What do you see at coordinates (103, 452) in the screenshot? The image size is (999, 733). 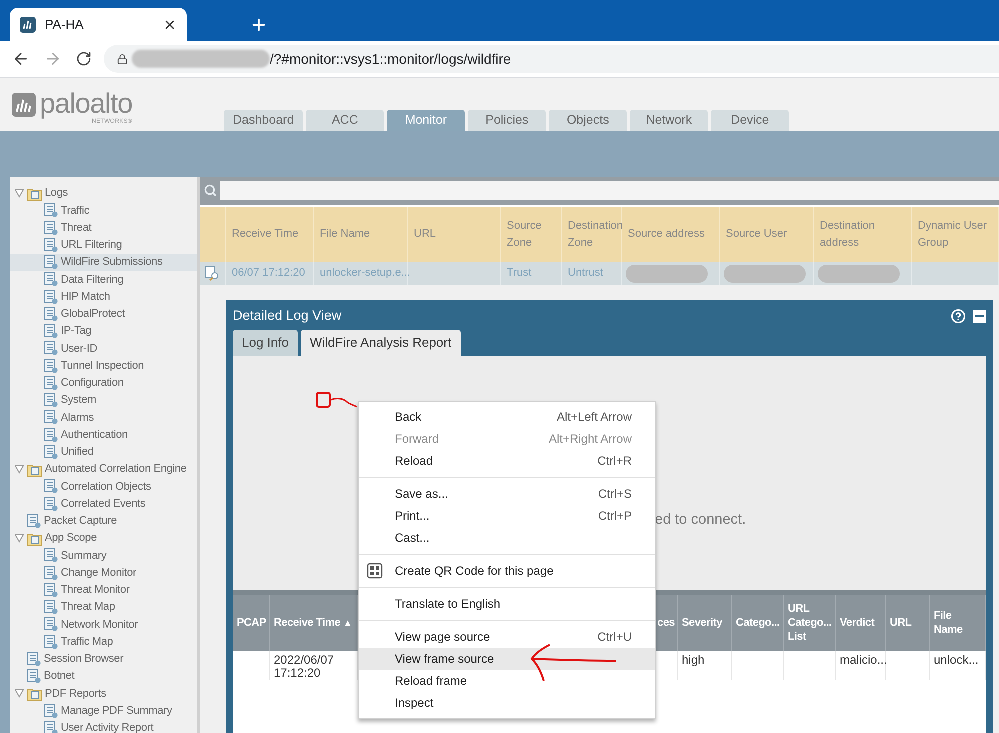 I see `sidebar-item: Unified` at bounding box center [103, 452].